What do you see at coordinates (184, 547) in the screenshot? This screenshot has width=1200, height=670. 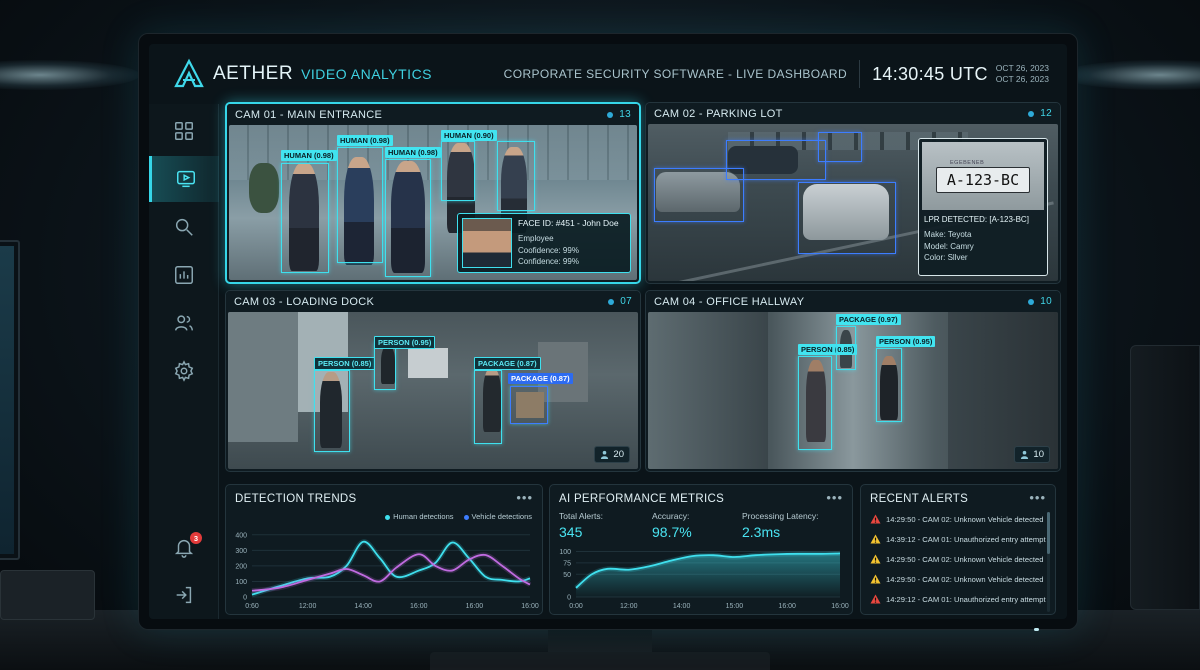 I see `sidebar-item-notifications: 3` at bounding box center [184, 547].